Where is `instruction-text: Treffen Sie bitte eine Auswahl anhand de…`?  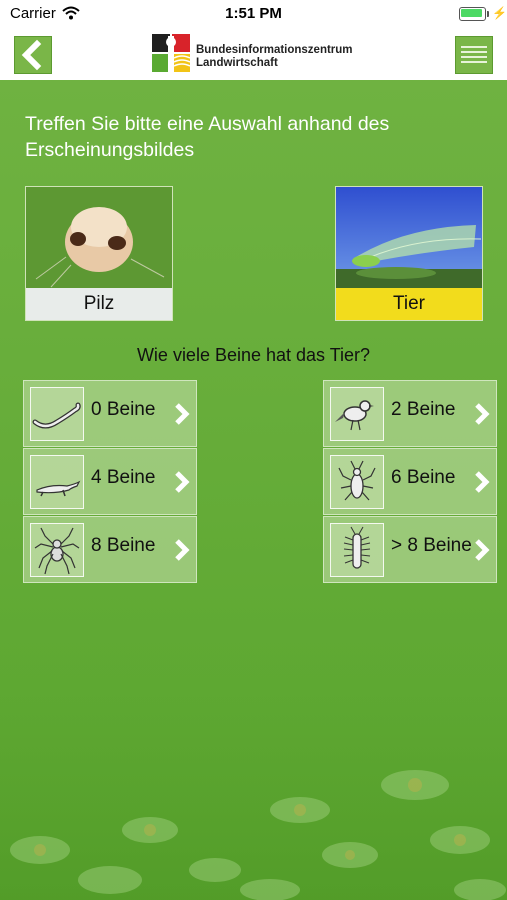
instruction-text: Treffen Sie bitte eine Auswahl anhand de… is located at coordinates (207, 137).